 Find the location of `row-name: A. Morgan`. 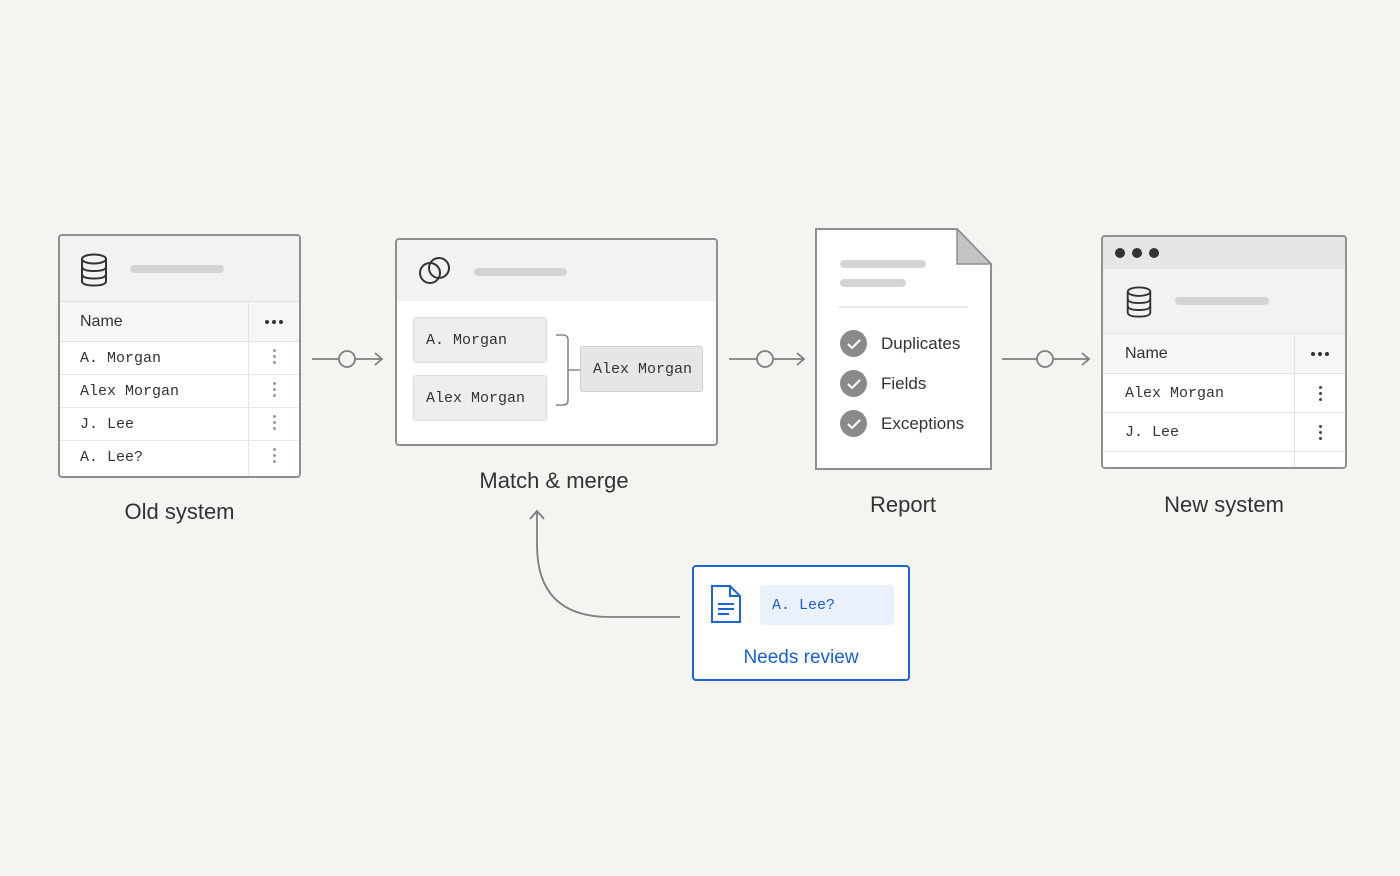

row-name: A. Morgan is located at coordinates (121, 358).